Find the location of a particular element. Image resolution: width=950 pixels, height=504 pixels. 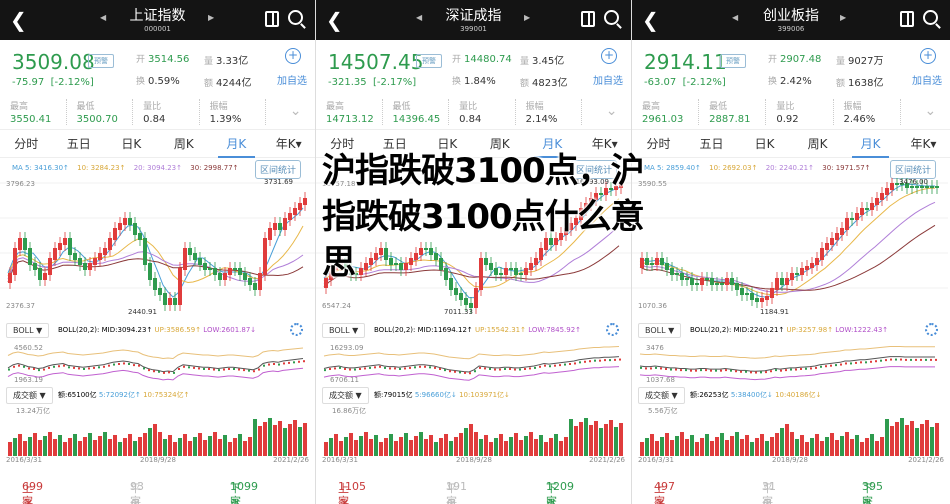

tab-period: 分时 is located at coordinates (26, 144).